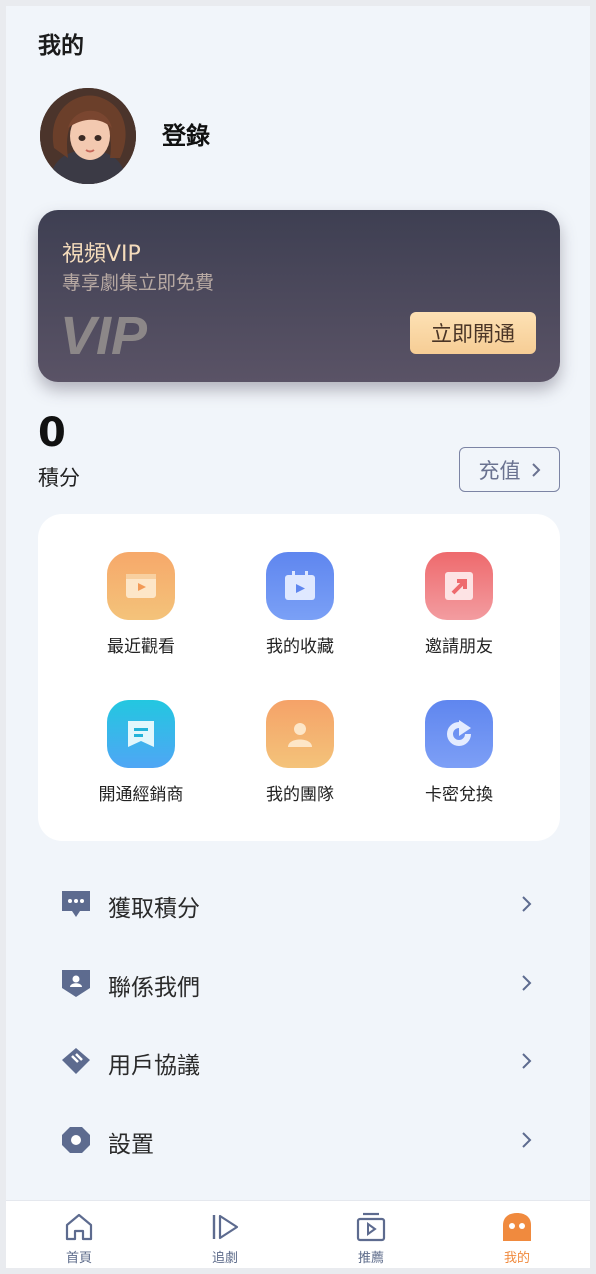  What do you see at coordinates (52, 433) in the screenshot?
I see `points-value: 0` at bounding box center [52, 433].